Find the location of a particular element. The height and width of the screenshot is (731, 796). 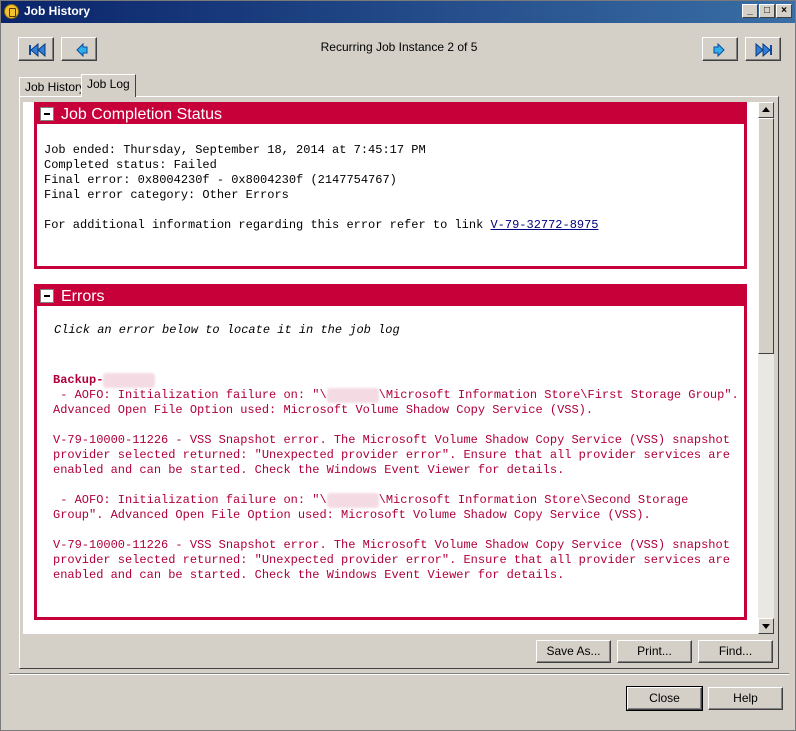

app-icon is located at coordinates (11, 11).